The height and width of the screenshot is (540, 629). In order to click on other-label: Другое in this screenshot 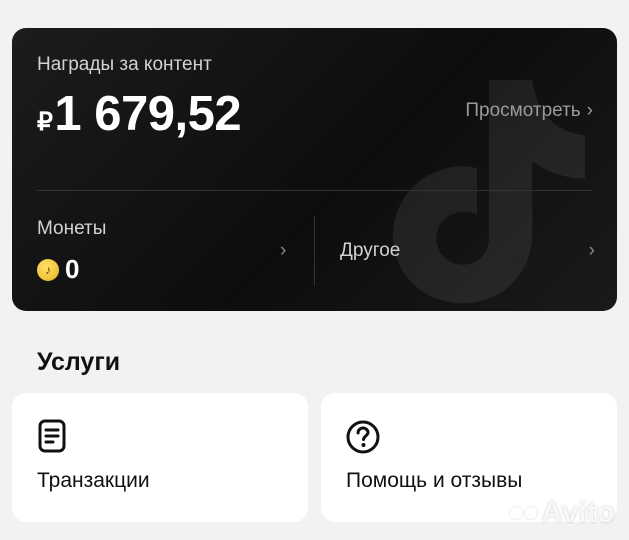, I will do `click(370, 251)`.